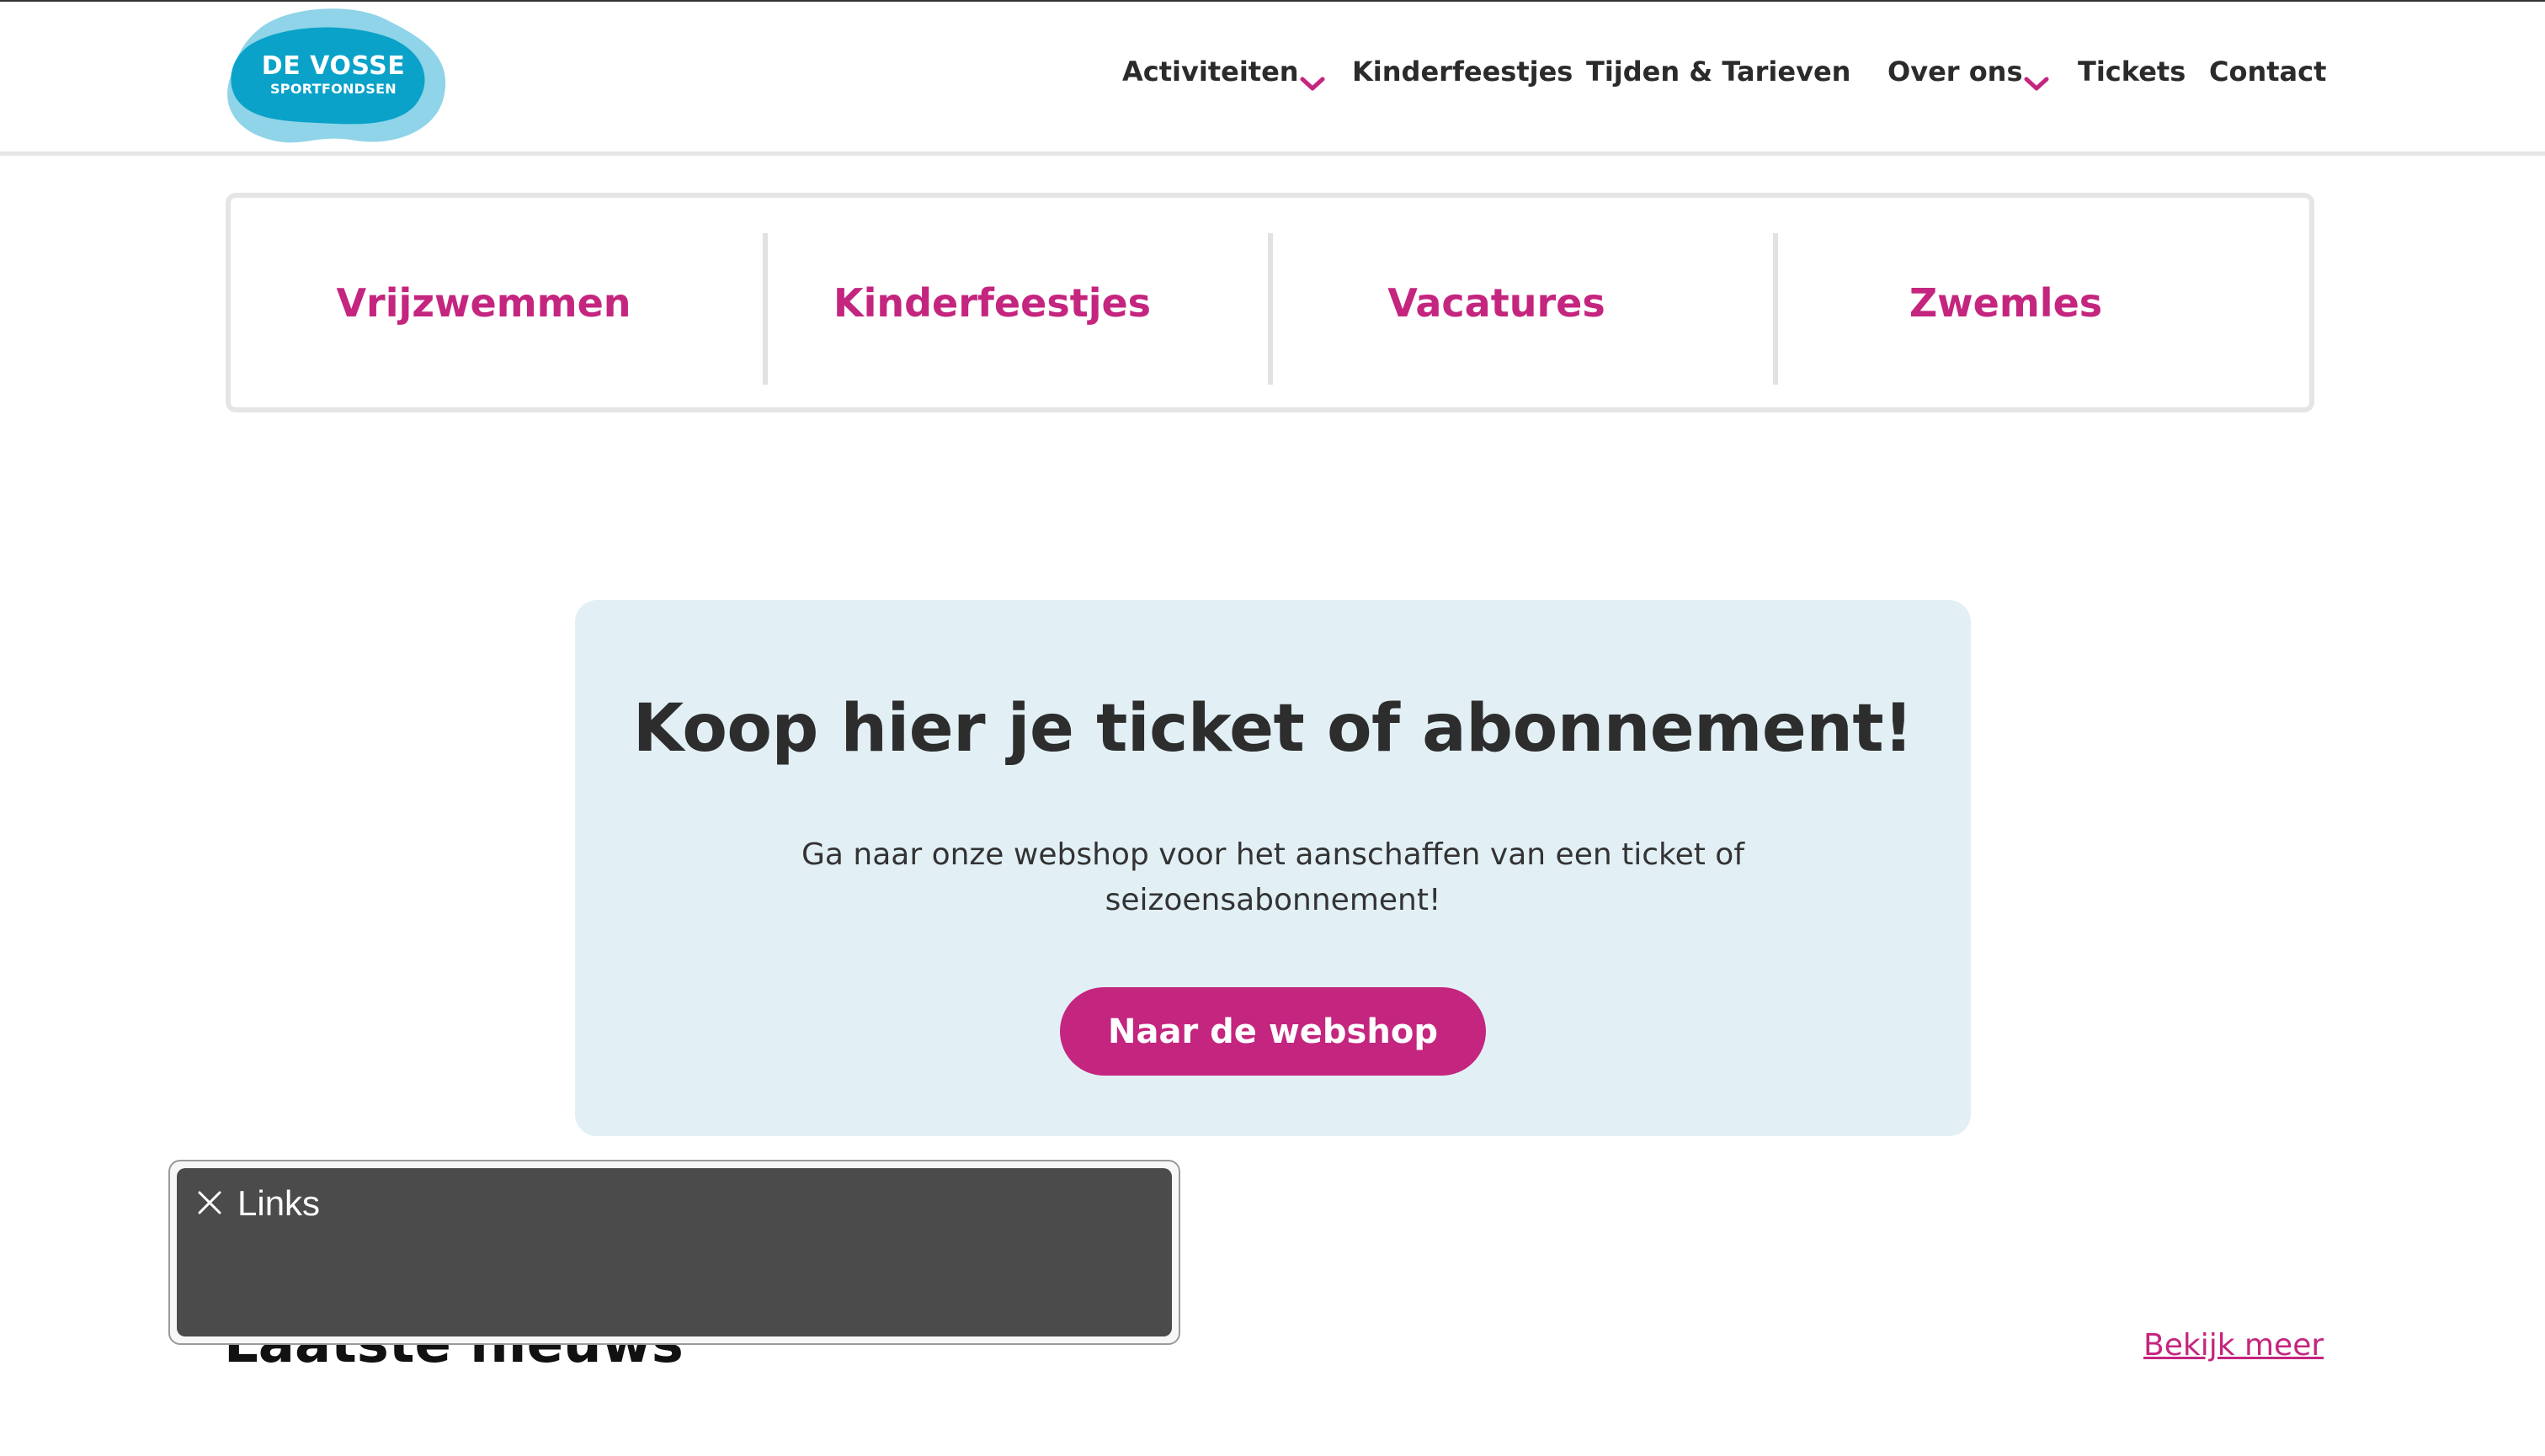 Image resolution: width=2545 pixels, height=1456 pixels. Describe the element at coordinates (2006, 302) in the screenshot. I see `quick-link-zwemles: Zwemles` at that location.